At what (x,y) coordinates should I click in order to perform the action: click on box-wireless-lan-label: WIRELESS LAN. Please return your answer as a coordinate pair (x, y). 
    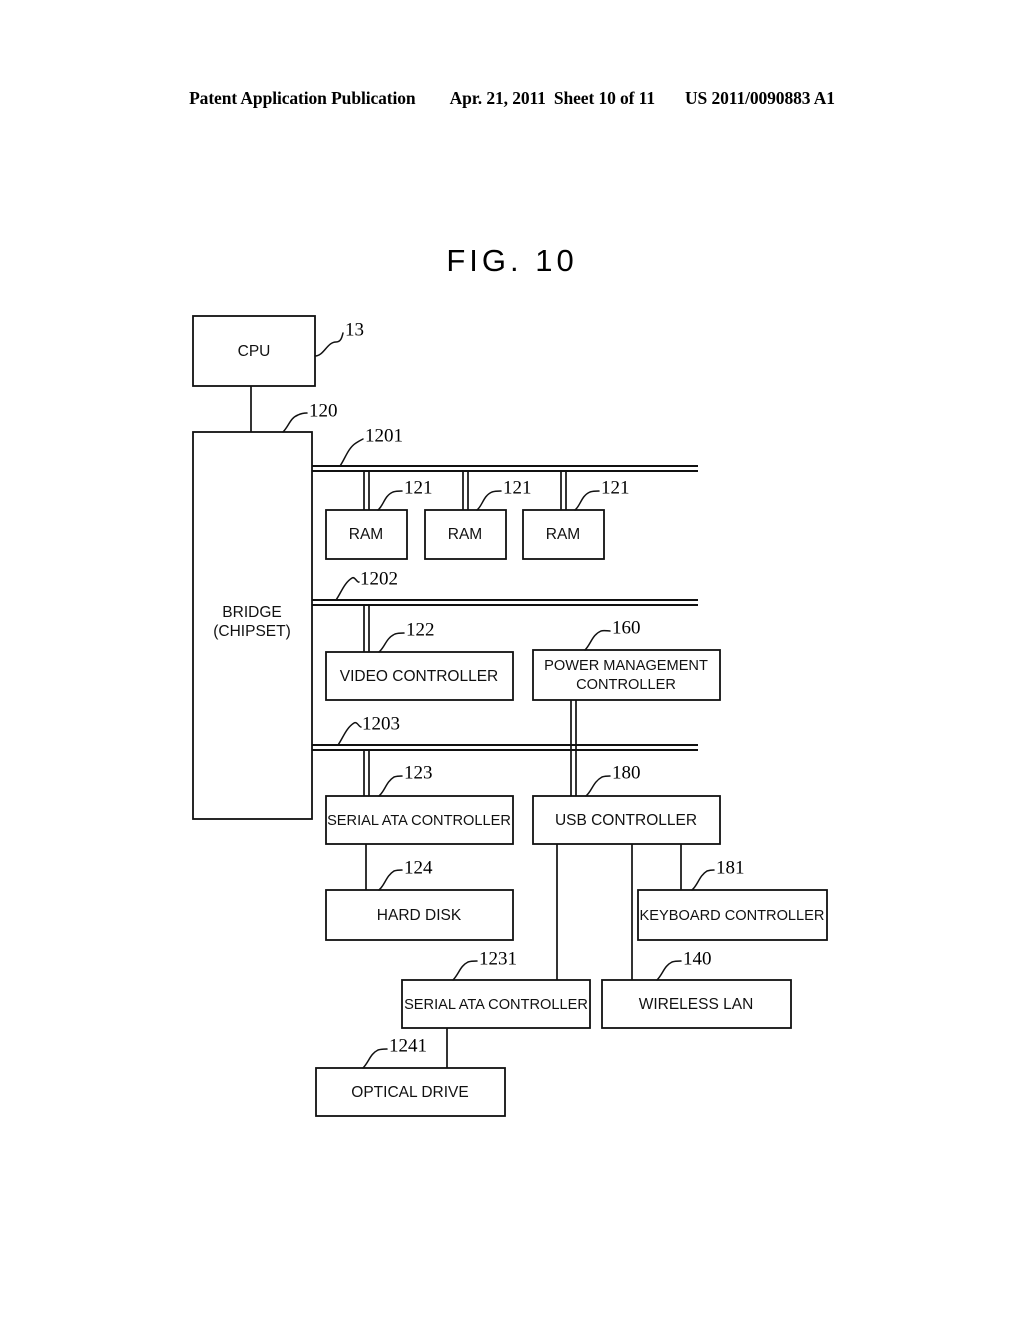
    Looking at the image, I should click on (696, 1004).